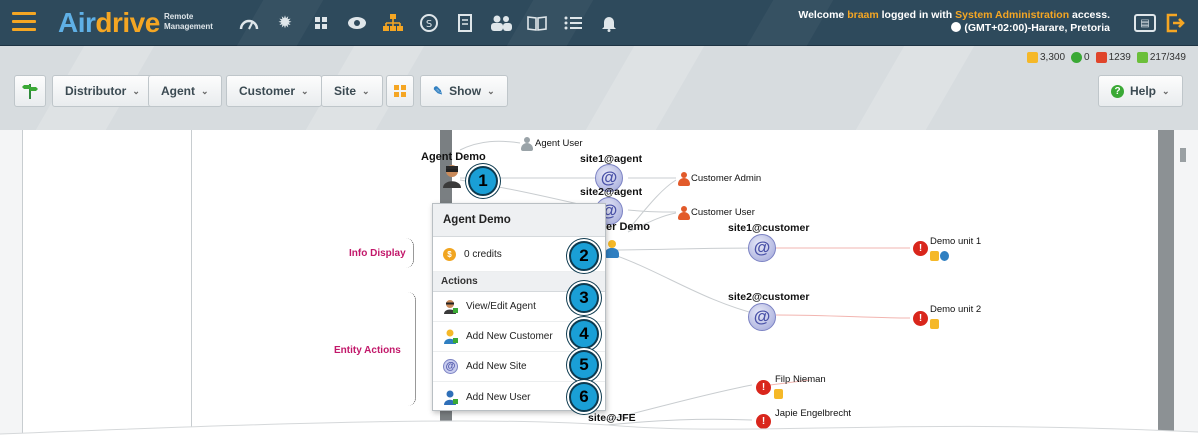  I want to click on site2-customer-at-icon: @, so click(762, 317).